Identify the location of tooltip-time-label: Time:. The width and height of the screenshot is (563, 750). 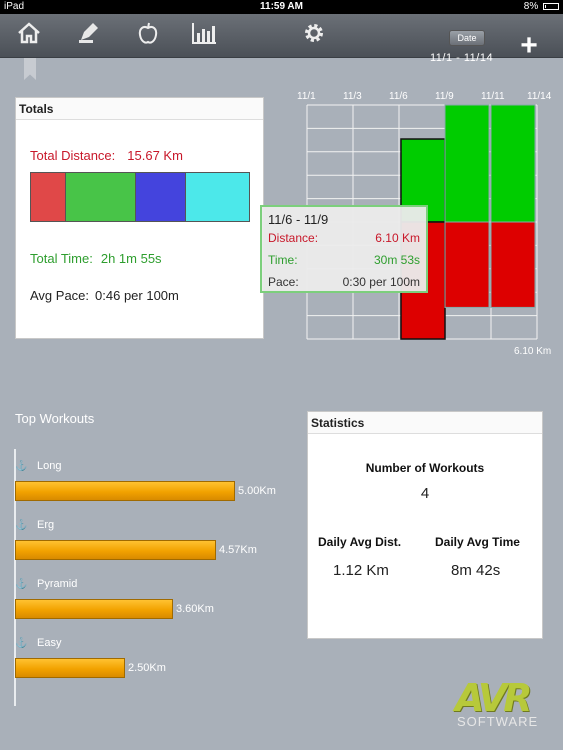
(283, 260).